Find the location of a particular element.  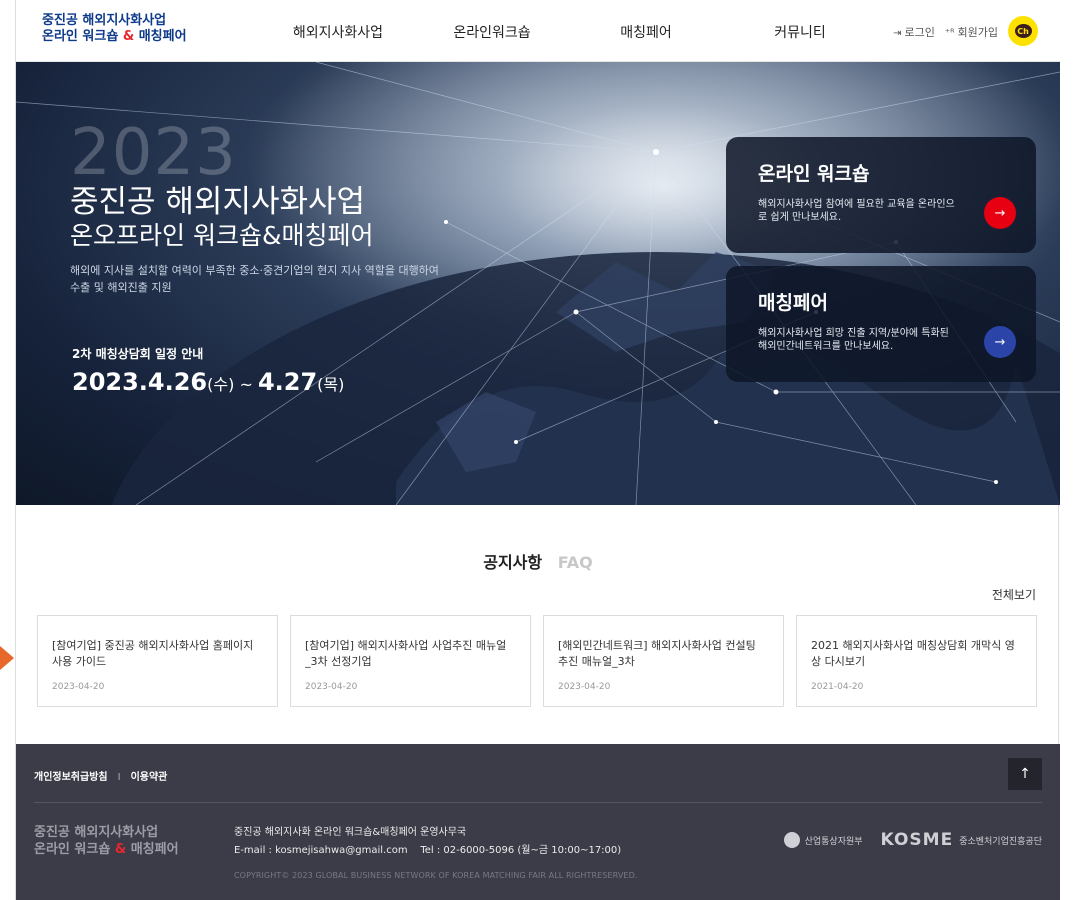

footer-links: 개인정보취급방침 I 이용약관 is located at coordinates (100, 775).